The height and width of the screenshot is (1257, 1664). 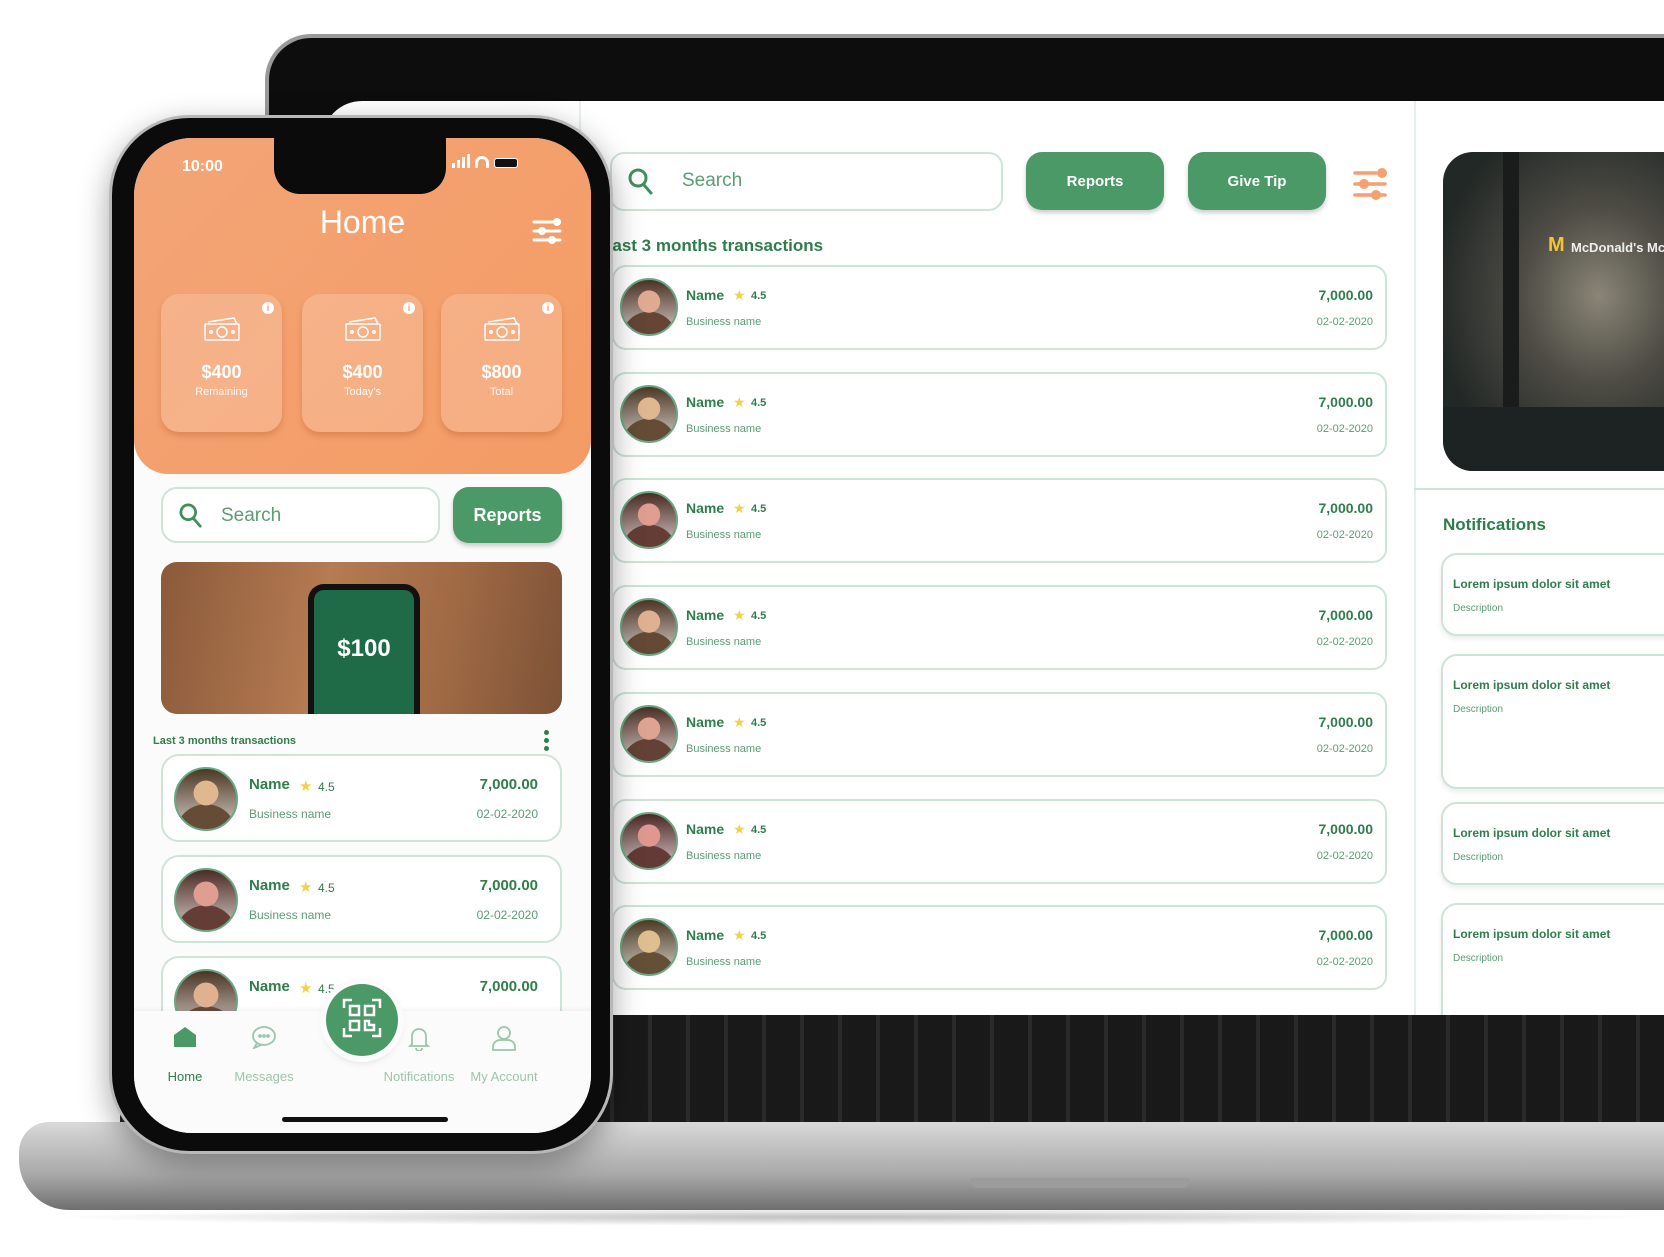 I want to click on nav-label: My Account, so click(x=504, y=1076).